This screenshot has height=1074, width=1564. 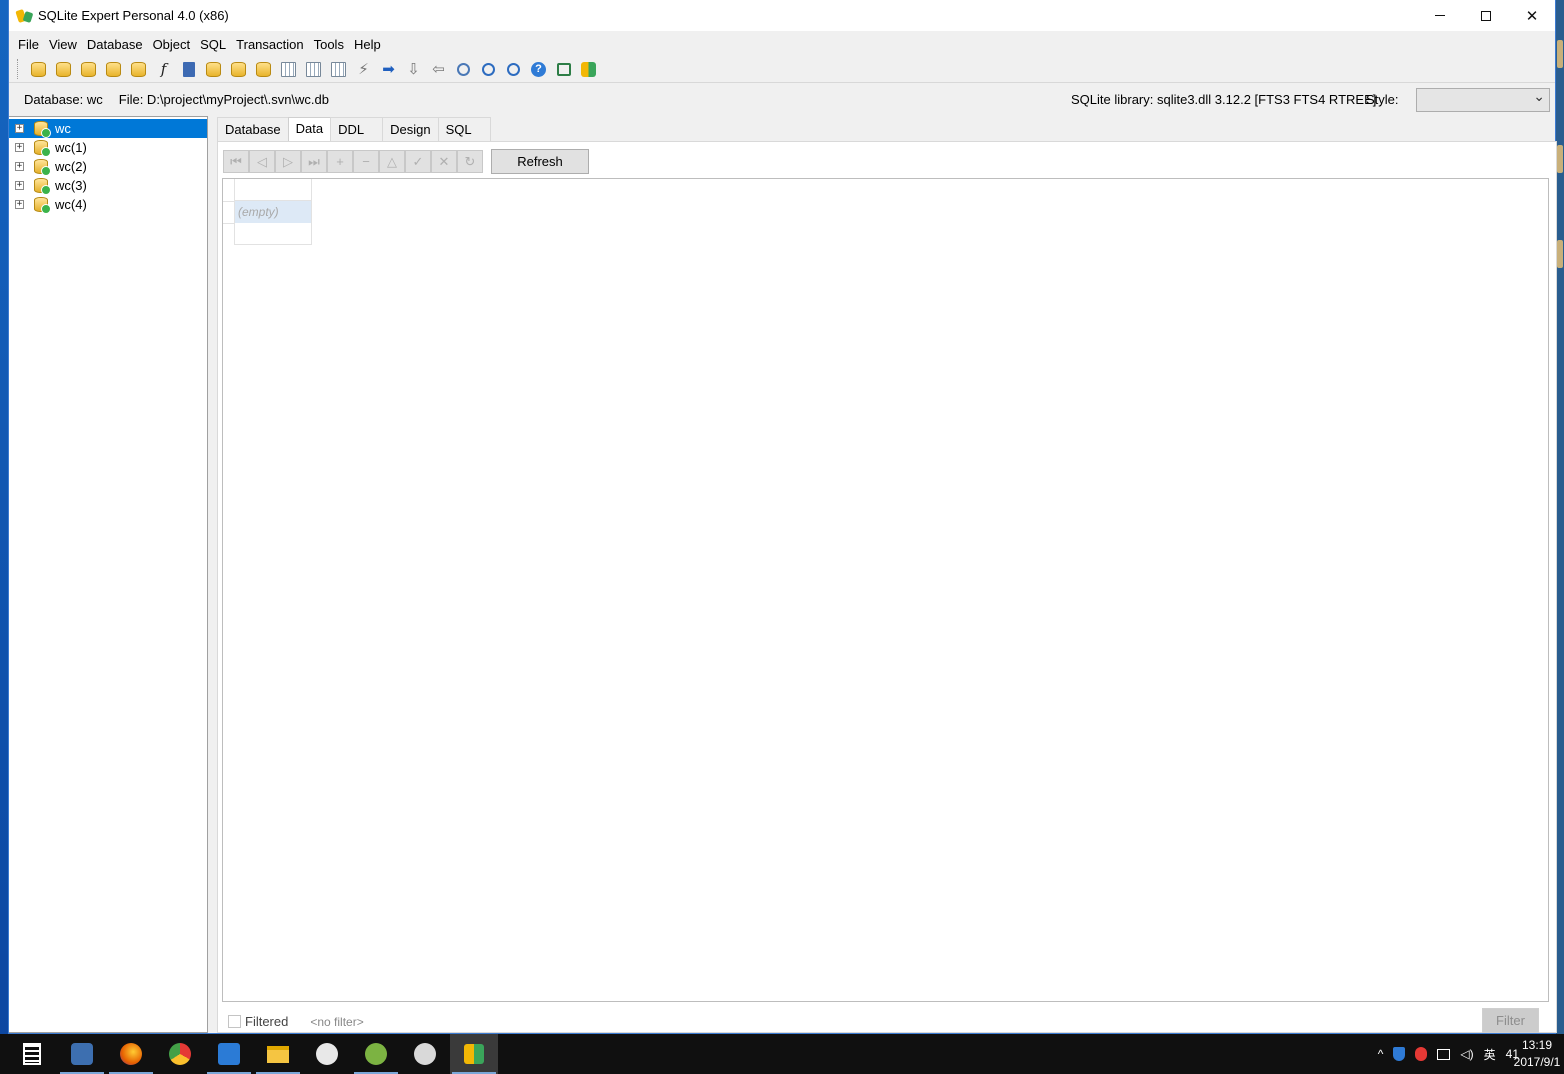 I want to click on help-icon: ?, so click(x=538, y=69).